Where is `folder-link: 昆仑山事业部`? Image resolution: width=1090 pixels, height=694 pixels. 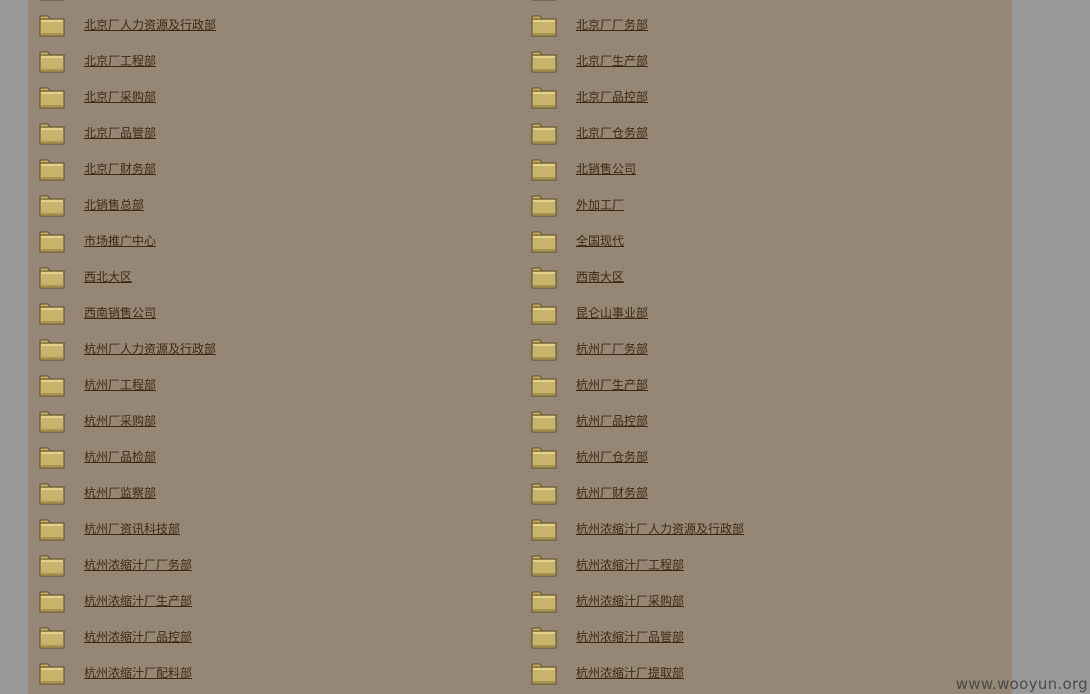 folder-link: 昆仑山事业部 is located at coordinates (612, 313).